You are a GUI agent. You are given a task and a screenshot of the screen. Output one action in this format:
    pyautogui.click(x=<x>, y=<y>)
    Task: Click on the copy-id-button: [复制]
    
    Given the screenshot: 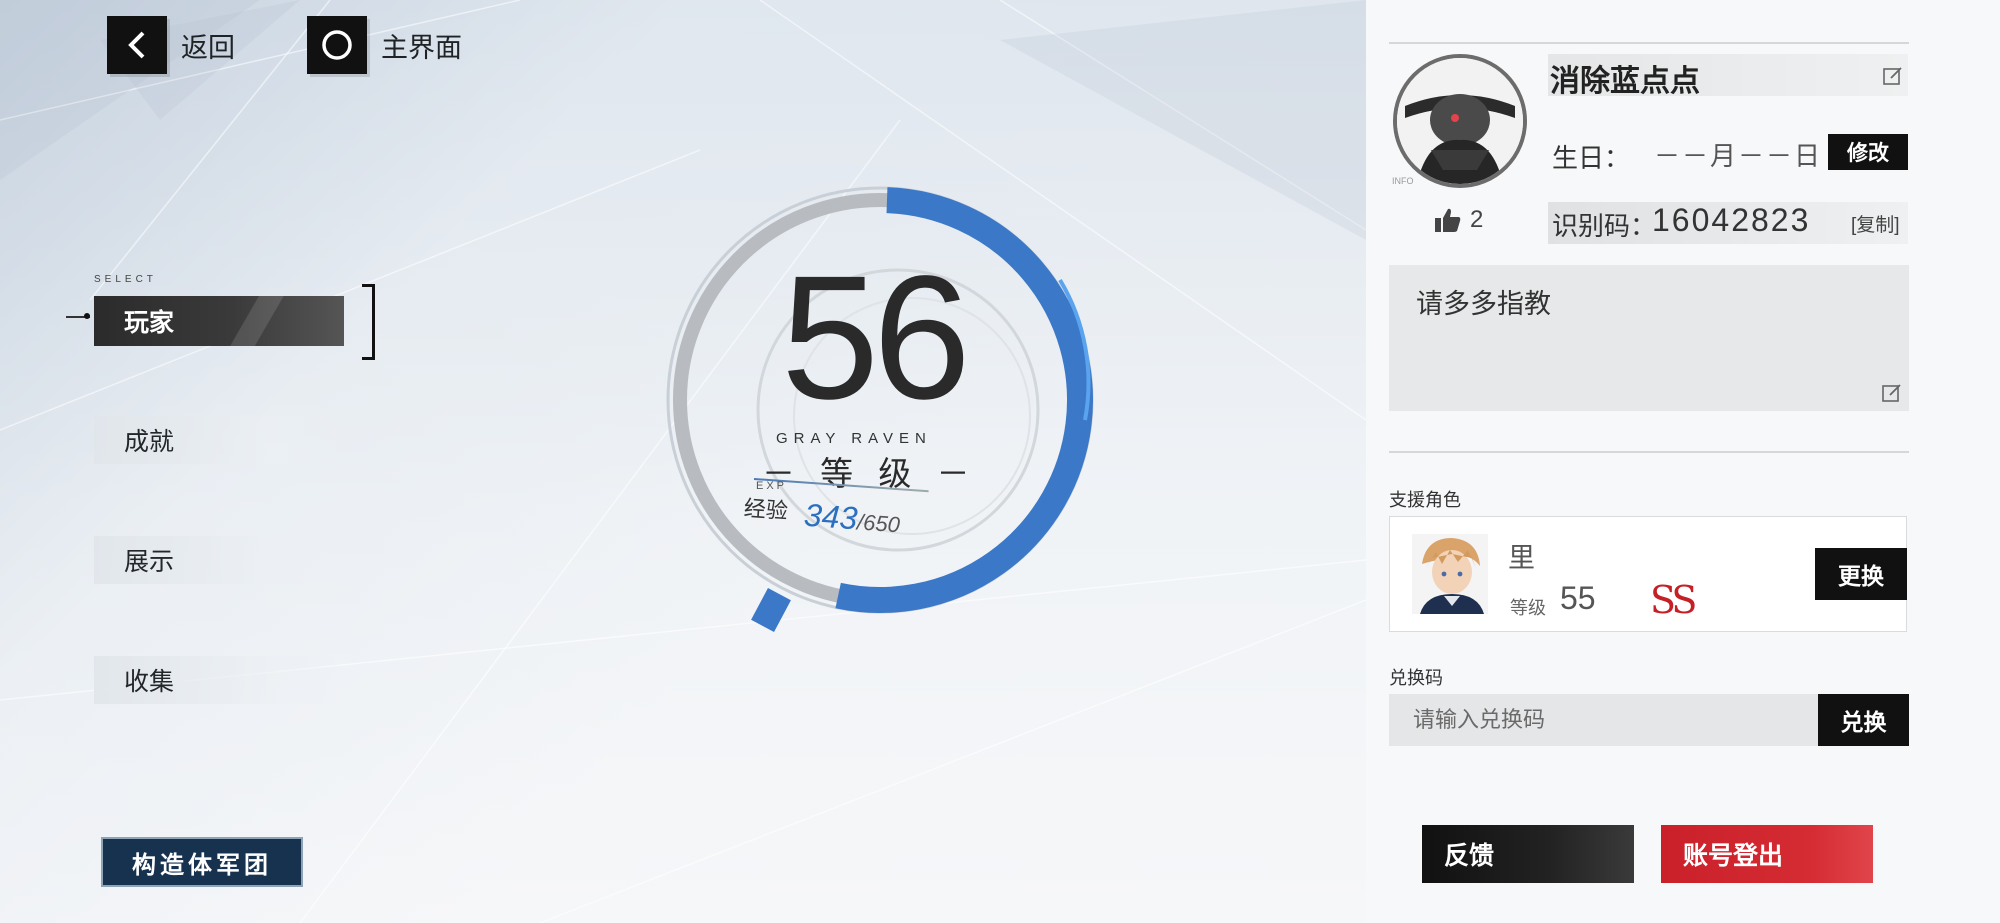 What is the action you would take?
    pyautogui.click(x=1875, y=223)
    